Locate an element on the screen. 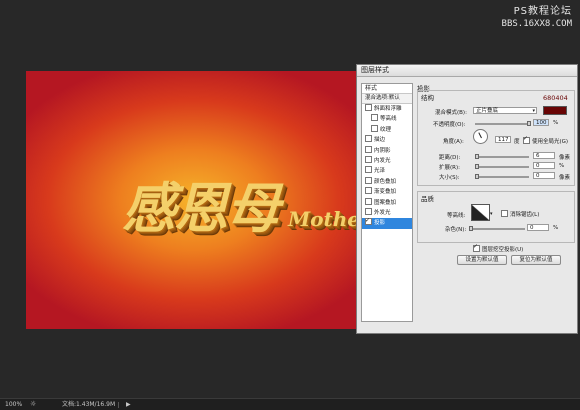 The height and width of the screenshot is (410, 580). style-item: 图案叠加 is located at coordinates (387, 202).